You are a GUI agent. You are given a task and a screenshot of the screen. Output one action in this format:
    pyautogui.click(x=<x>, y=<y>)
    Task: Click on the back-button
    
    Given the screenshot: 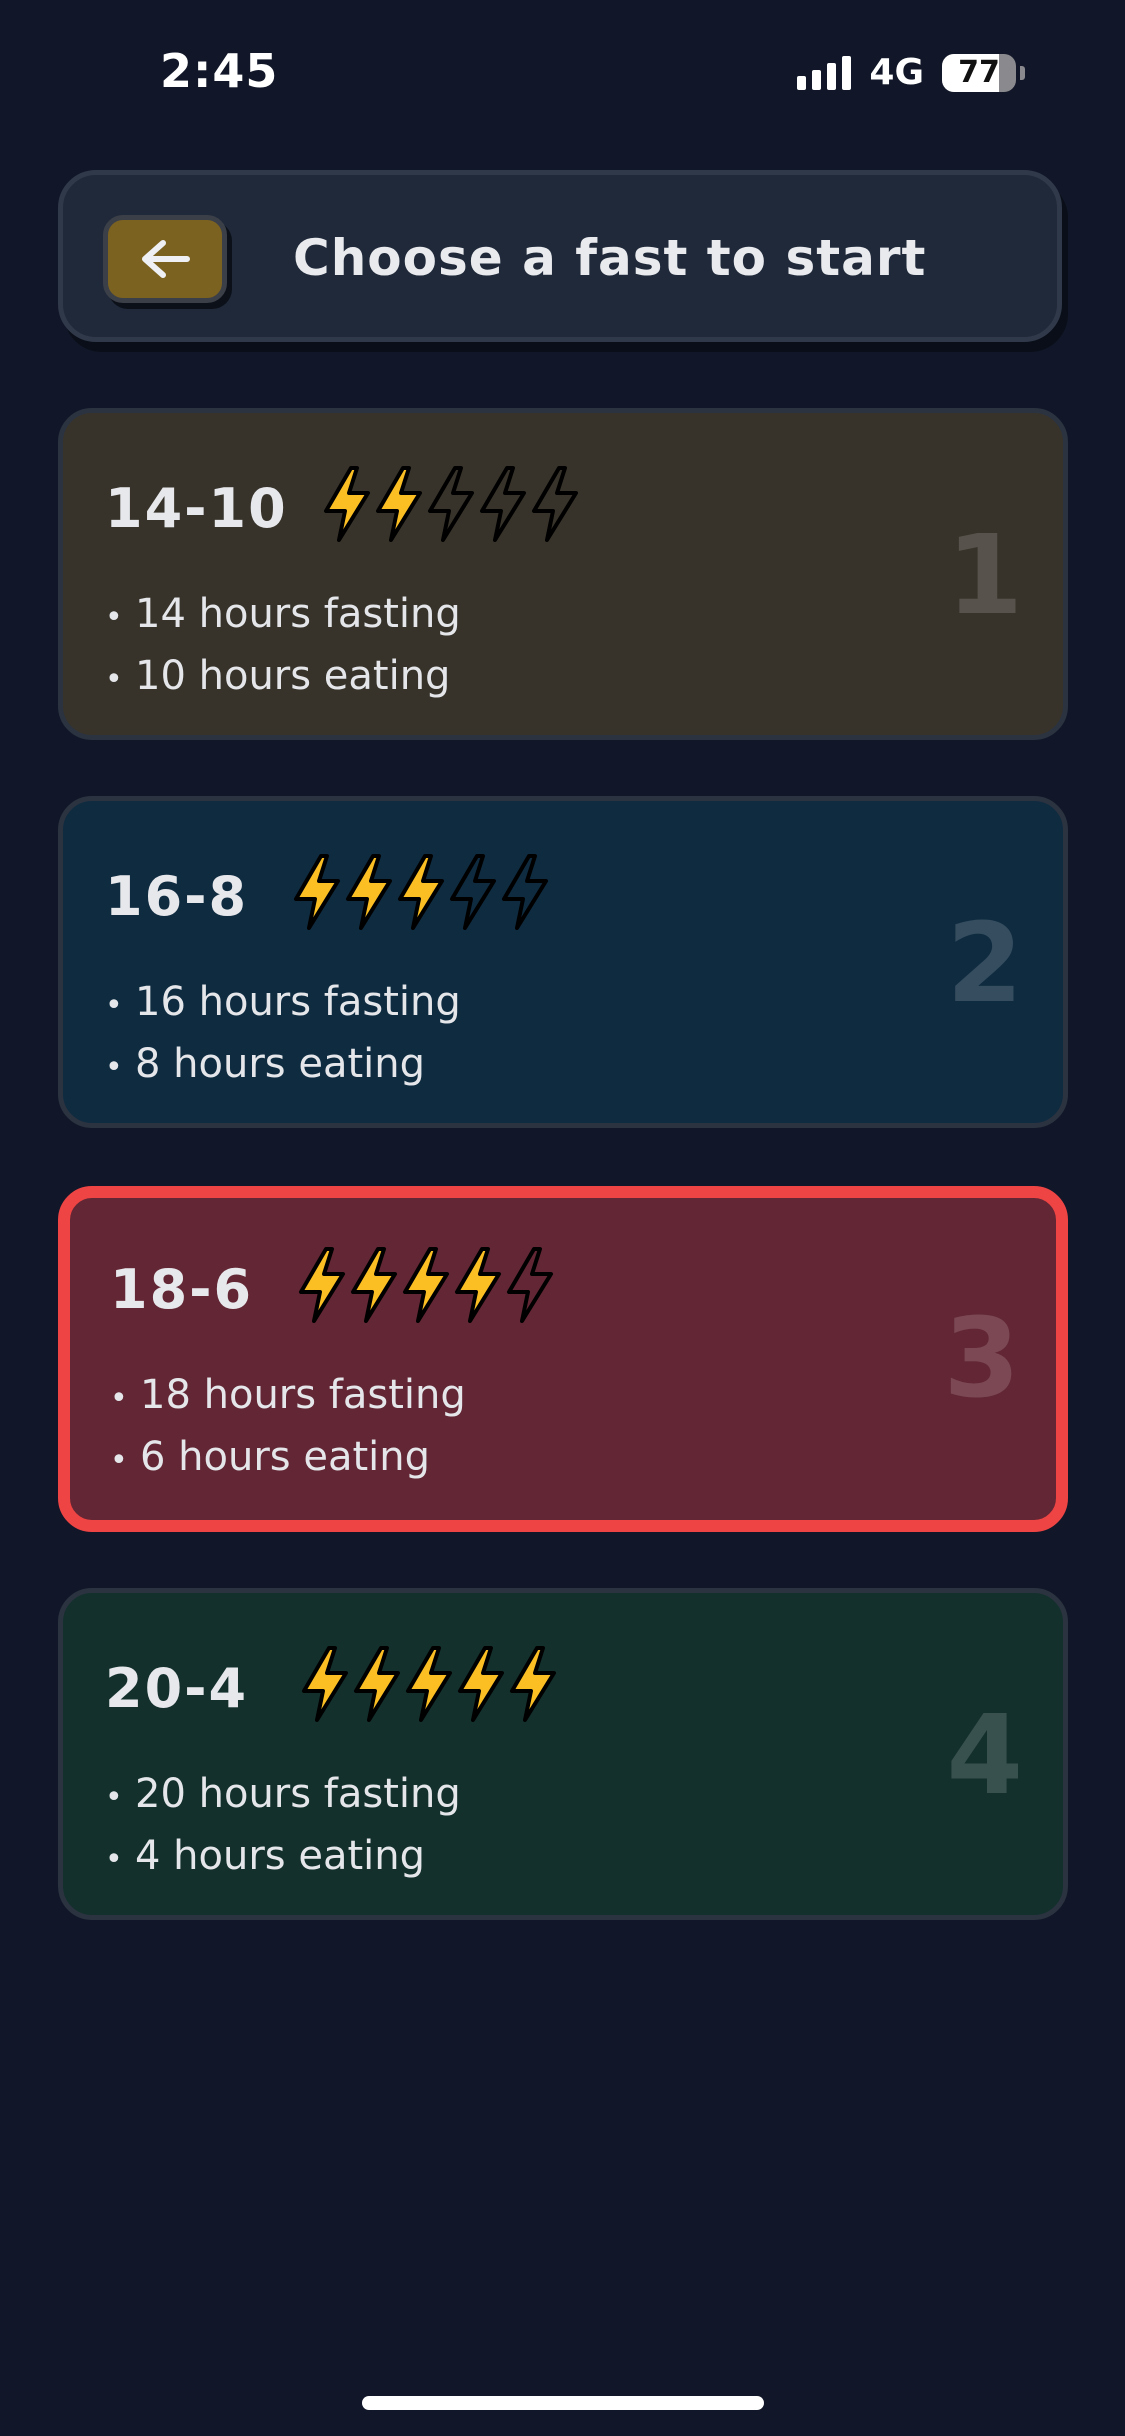 What is the action you would take?
    pyautogui.click(x=165, y=259)
    